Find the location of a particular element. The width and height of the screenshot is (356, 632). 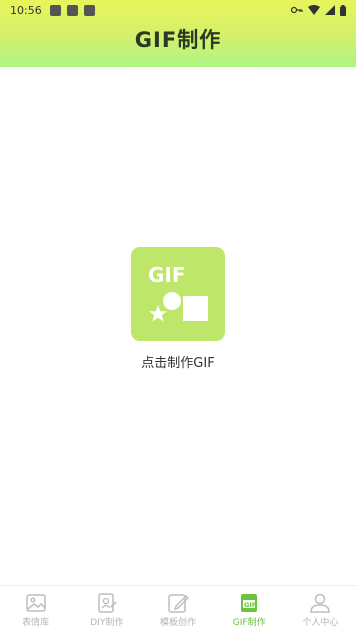

page-title: GIF制作 is located at coordinates (178, 40).